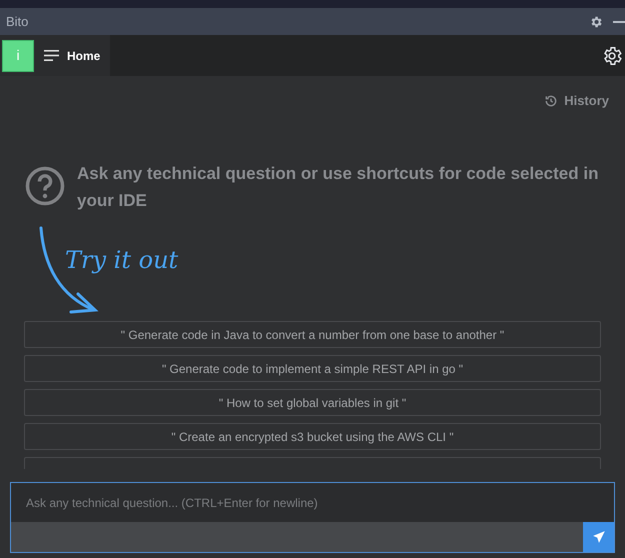 This screenshot has width=625, height=558. I want to click on suggestion-button: " Create an encrypted s3 bucket using the AWS CLI ", so click(312, 436).